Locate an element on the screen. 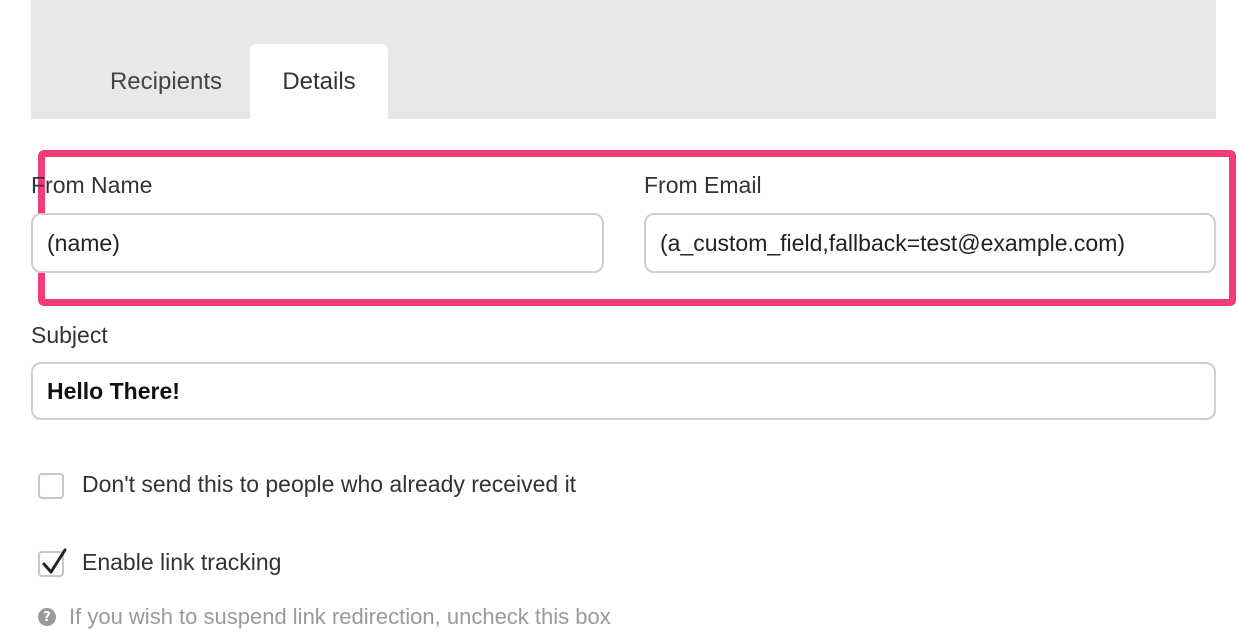  from-name-label: From Name is located at coordinates (92, 185).